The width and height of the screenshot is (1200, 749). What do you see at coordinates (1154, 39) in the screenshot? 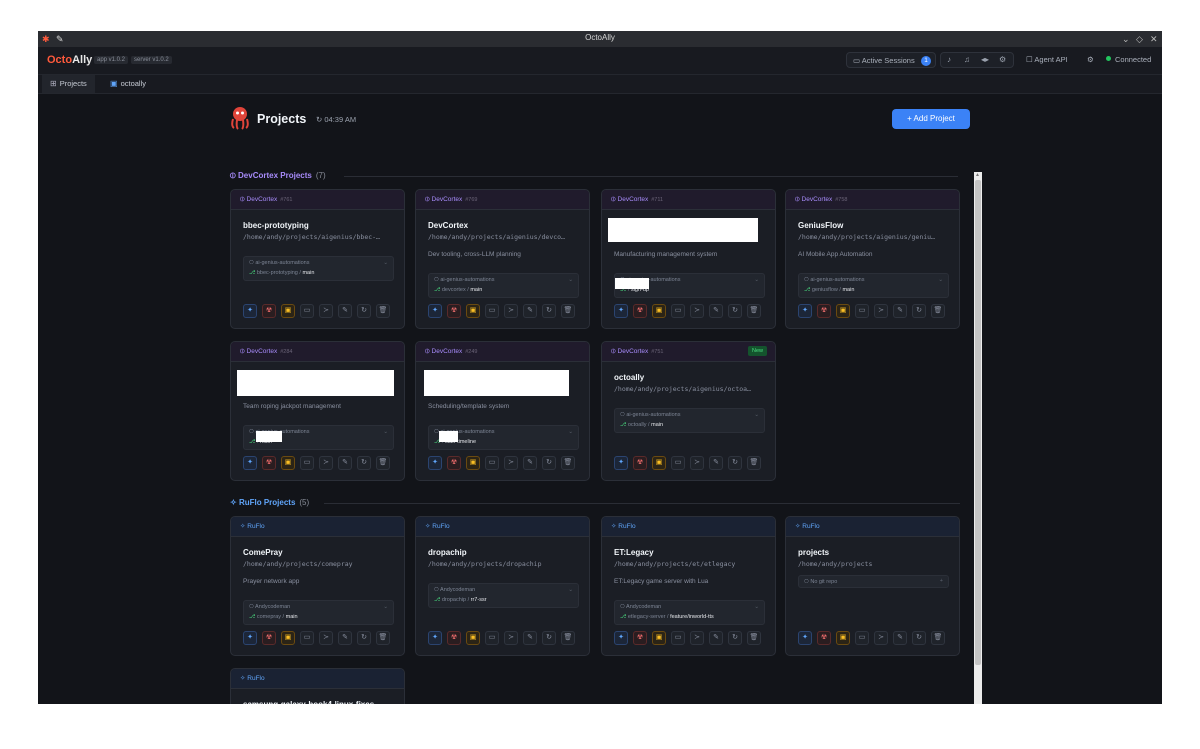
I see `close-button: ✕` at bounding box center [1154, 39].